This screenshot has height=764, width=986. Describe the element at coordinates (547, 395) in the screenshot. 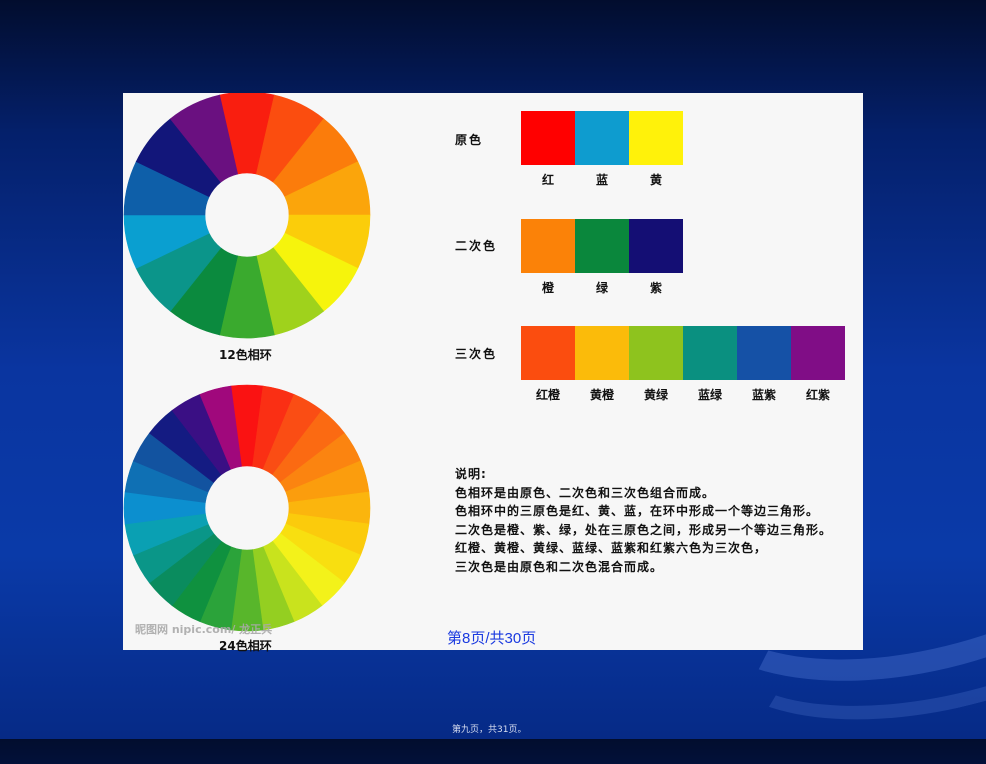

I see `swatch-label: 红橙` at that location.